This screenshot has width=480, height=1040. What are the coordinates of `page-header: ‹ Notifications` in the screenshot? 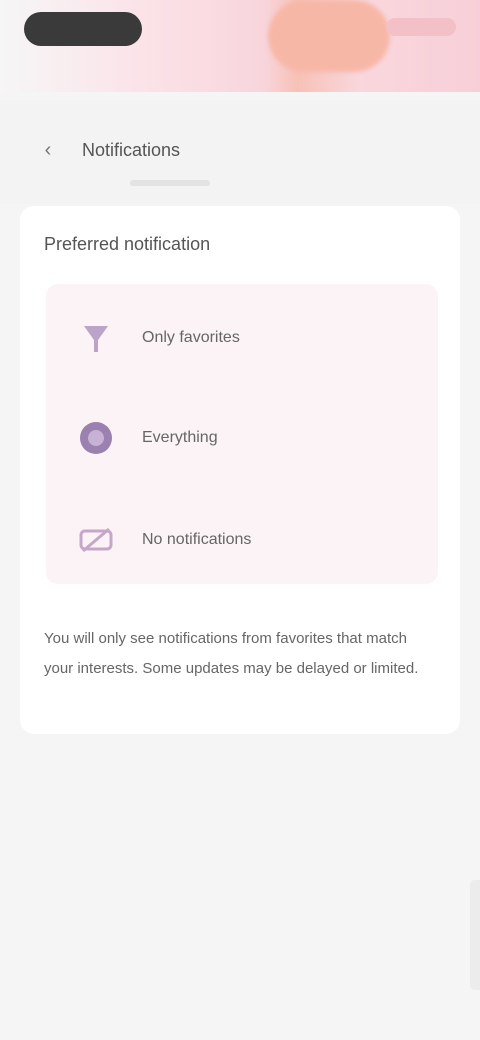 It's located at (240, 152).